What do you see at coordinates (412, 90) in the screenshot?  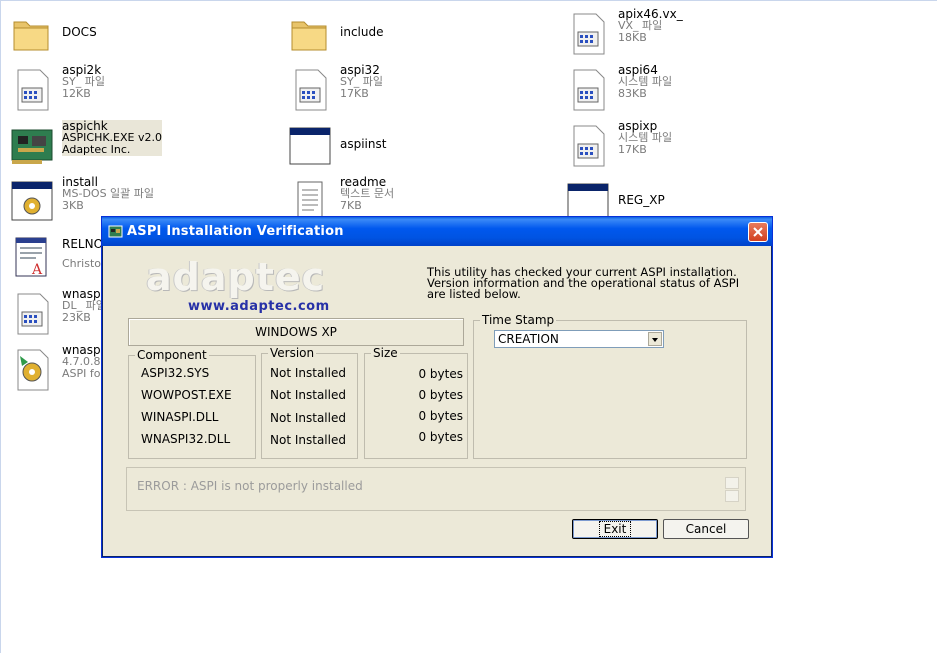 I see `file-item-aspi32: aspi32 SY_ 파일 17KB` at bounding box center [412, 90].